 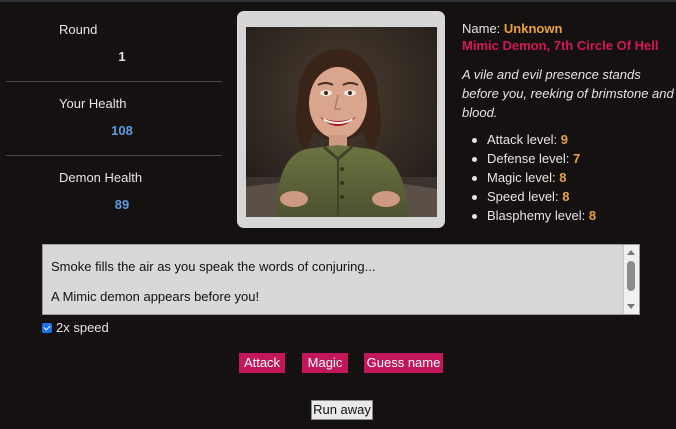 I want to click on magic-level: Magic level: 8, so click(x=568, y=177).